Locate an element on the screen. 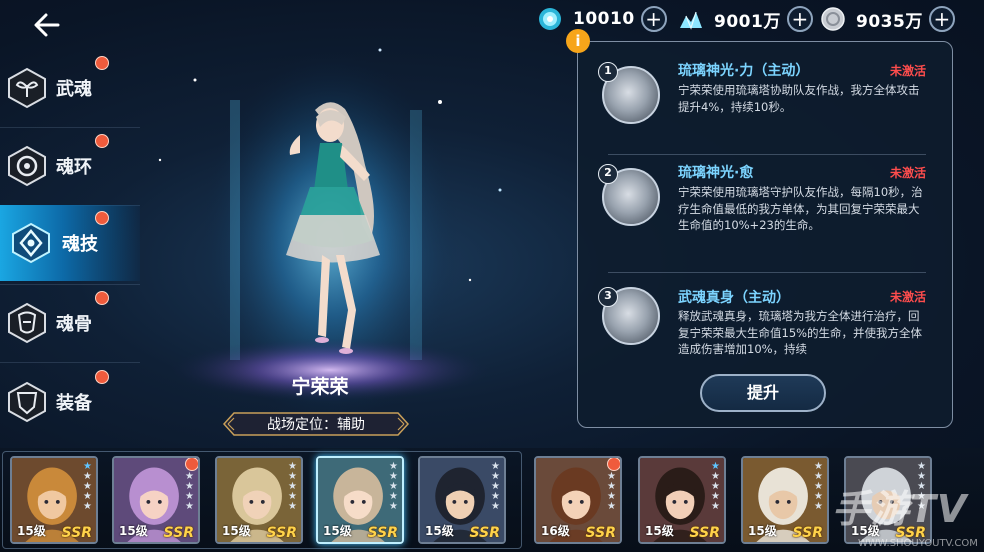  soul-crystal-amount: 10010 is located at coordinates (604, 19).